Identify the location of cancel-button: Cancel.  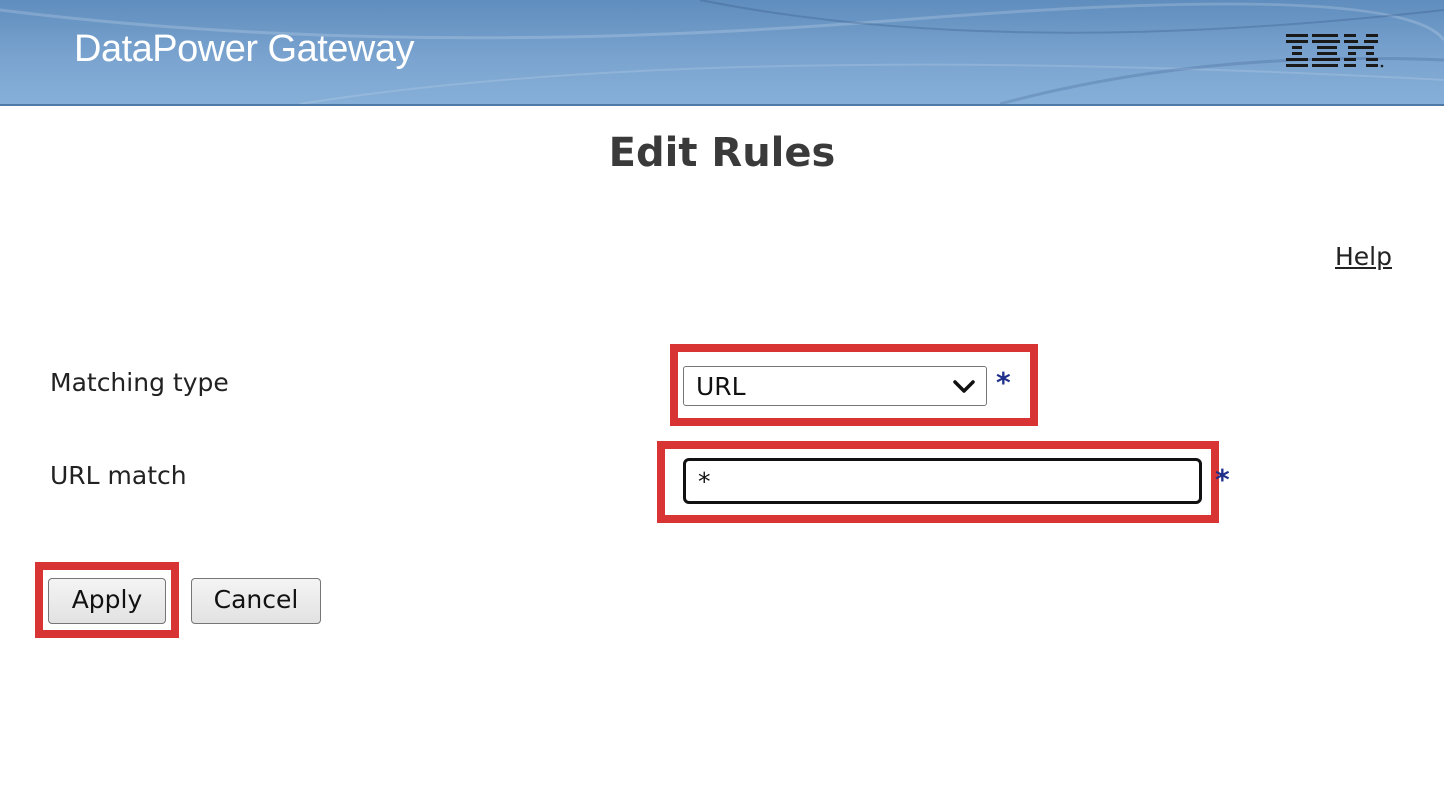
(256, 601).